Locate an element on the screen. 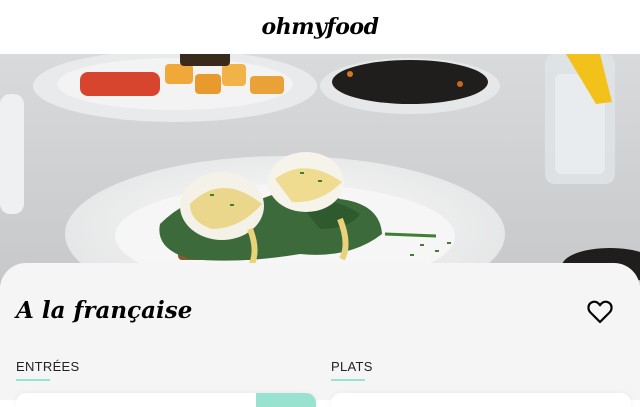  header: ohmyfood is located at coordinates (320, 27).